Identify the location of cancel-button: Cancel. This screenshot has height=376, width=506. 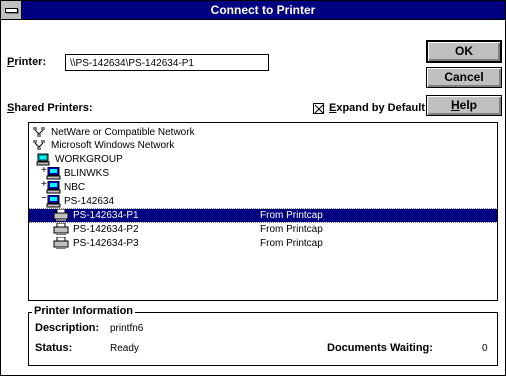
(464, 77).